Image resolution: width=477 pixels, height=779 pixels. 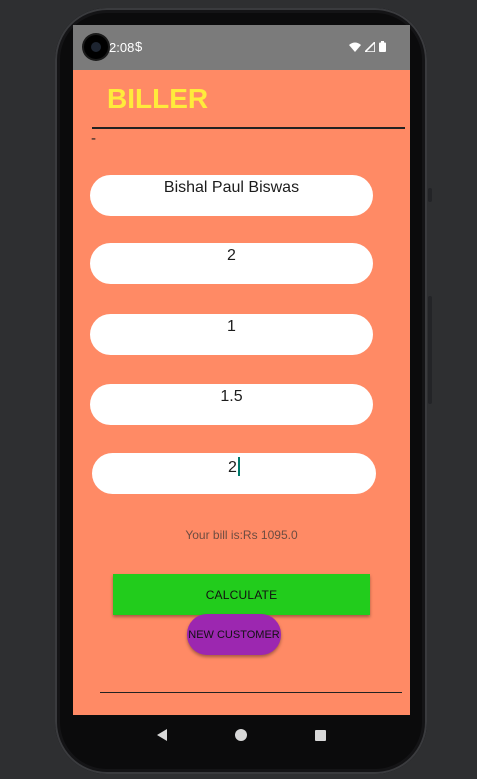 I want to click on input-field-4: 1.5, so click(x=231, y=404).